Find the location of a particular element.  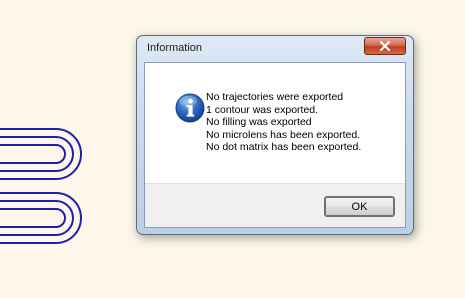

dialog-titlebar: Information is located at coordinates (275, 49).